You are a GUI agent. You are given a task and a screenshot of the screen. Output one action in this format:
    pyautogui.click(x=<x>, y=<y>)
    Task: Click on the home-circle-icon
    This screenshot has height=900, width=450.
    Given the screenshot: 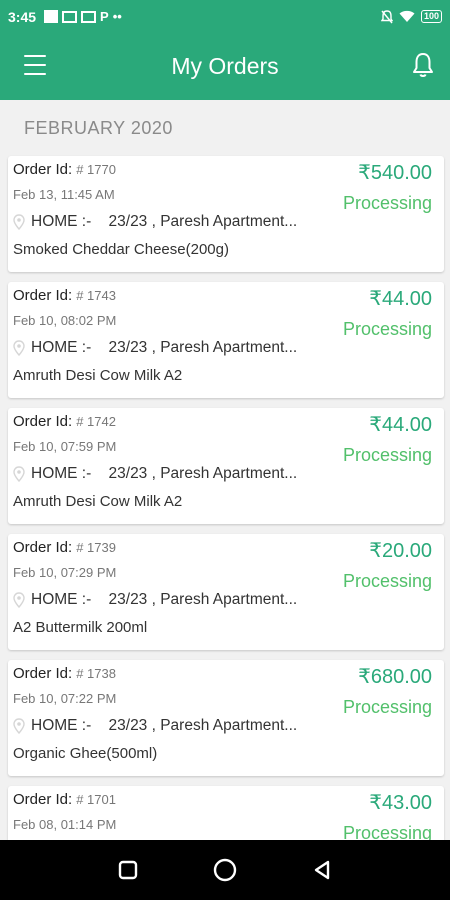 What is the action you would take?
    pyautogui.click(x=225, y=870)
    